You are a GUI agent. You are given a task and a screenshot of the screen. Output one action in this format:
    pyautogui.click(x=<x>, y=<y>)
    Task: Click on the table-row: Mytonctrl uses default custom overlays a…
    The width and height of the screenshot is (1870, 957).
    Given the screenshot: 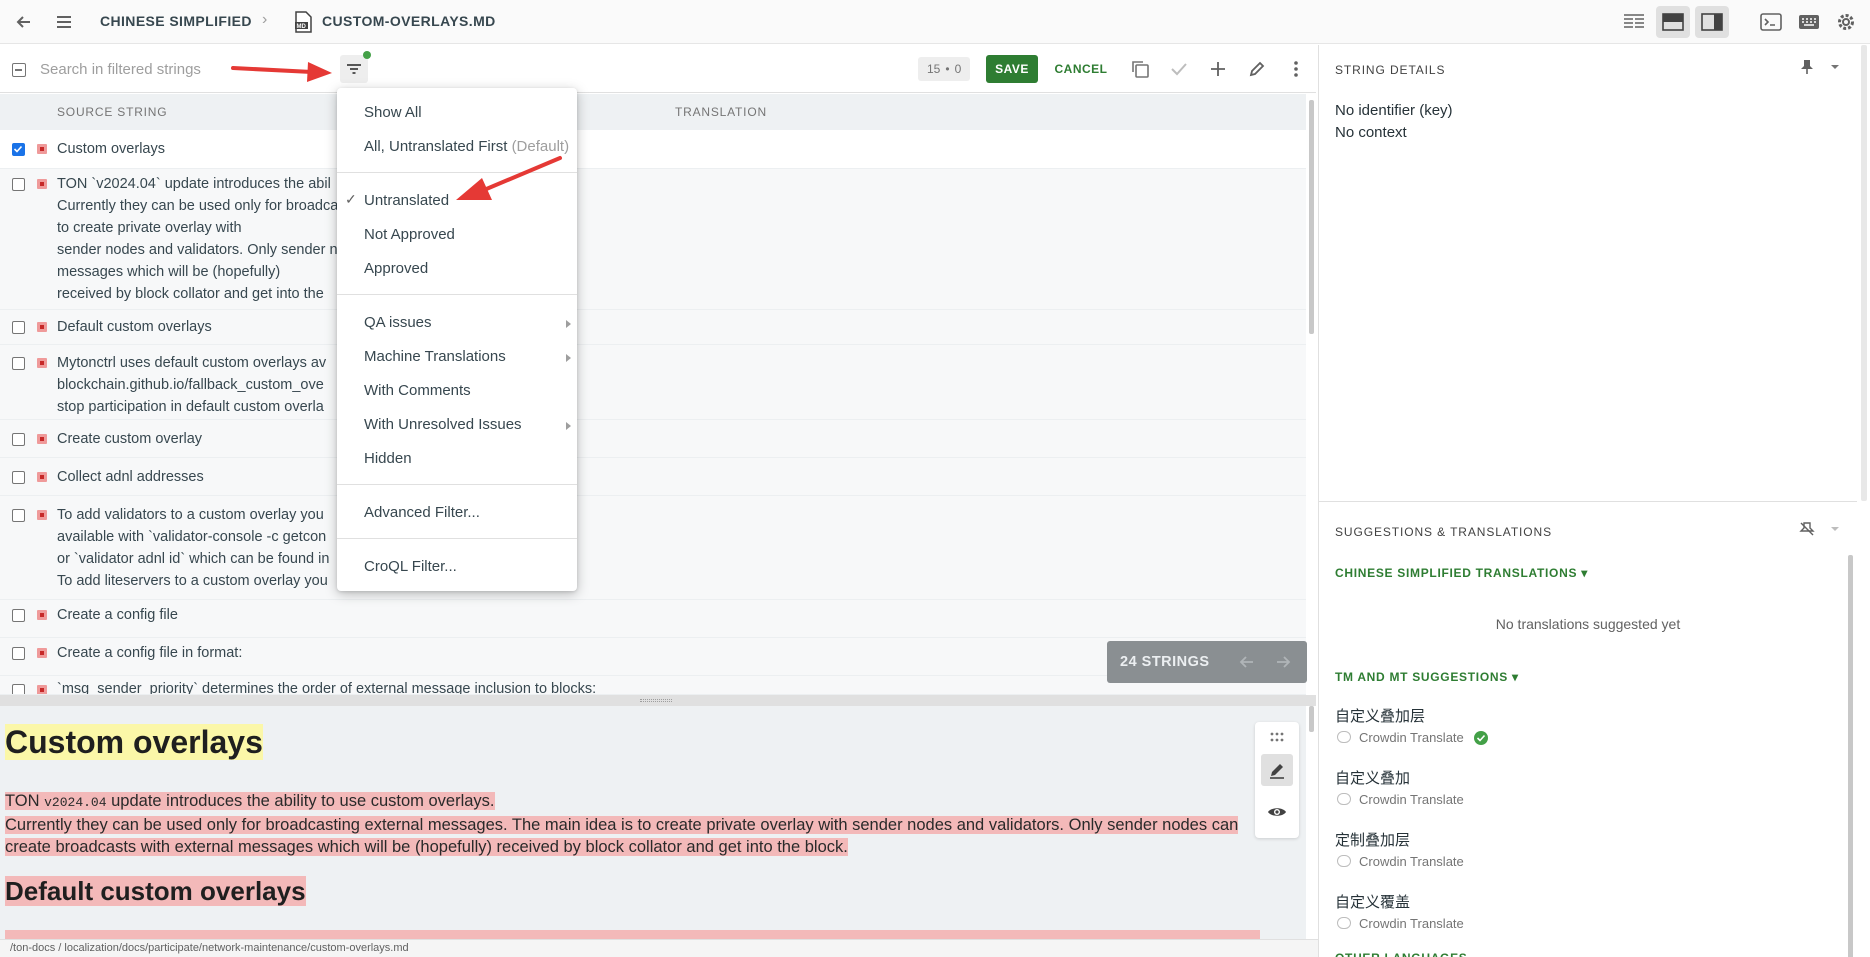 What is the action you would take?
    pyautogui.click(x=653, y=382)
    